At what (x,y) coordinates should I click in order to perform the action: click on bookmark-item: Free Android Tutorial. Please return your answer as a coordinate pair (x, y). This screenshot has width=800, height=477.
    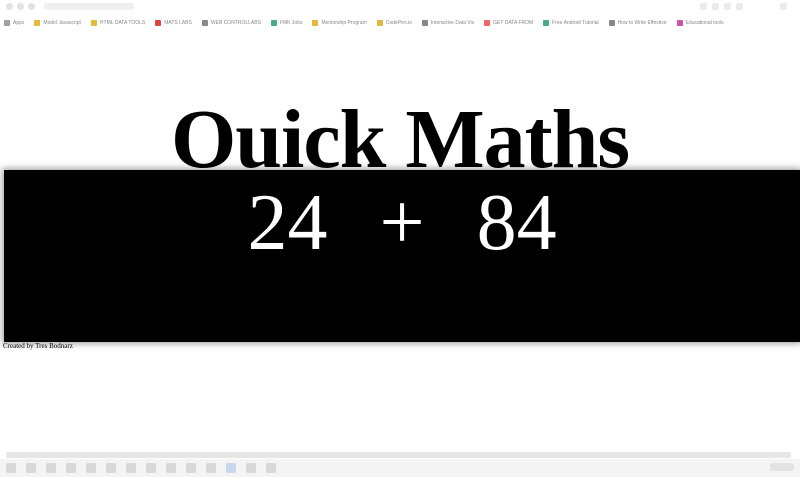
    Looking at the image, I should click on (571, 23).